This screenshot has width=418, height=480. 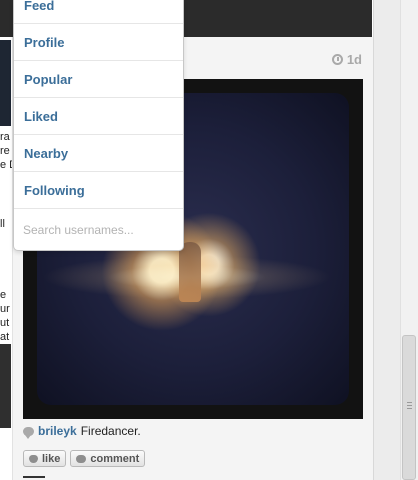 I want to click on menu-item-following: Following, so click(x=98, y=191).